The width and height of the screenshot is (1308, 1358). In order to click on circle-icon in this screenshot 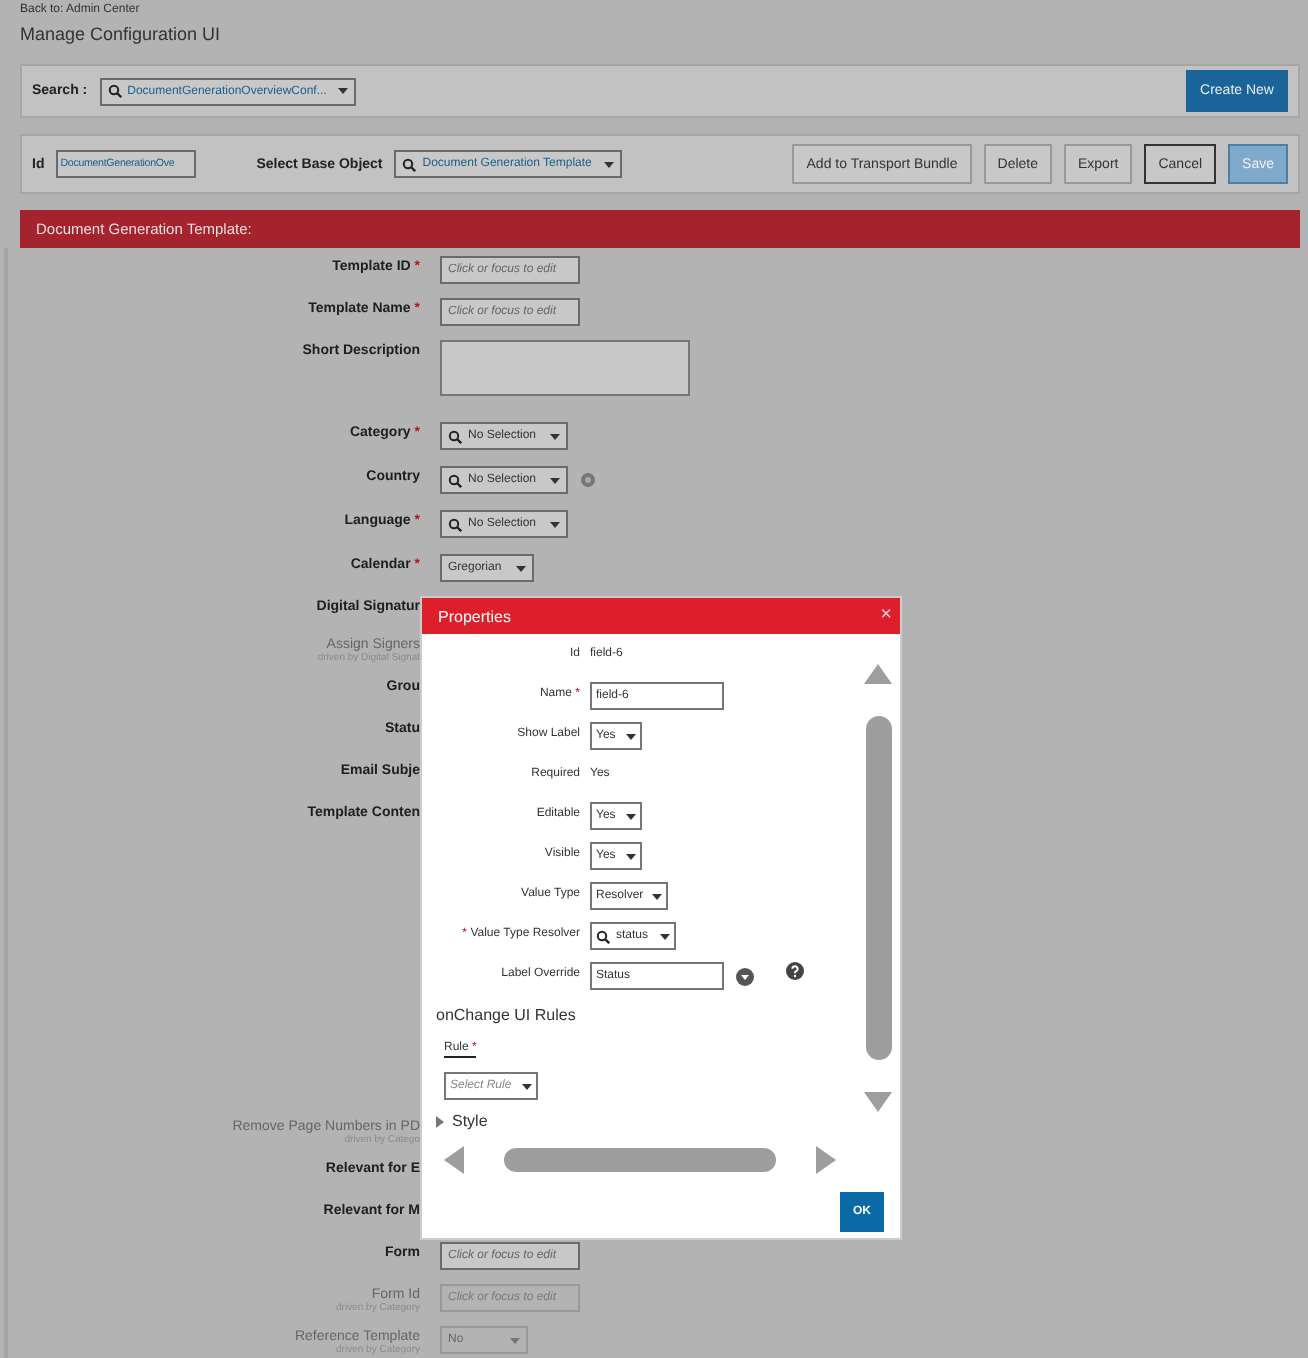, I will do `click(588, 480)`.